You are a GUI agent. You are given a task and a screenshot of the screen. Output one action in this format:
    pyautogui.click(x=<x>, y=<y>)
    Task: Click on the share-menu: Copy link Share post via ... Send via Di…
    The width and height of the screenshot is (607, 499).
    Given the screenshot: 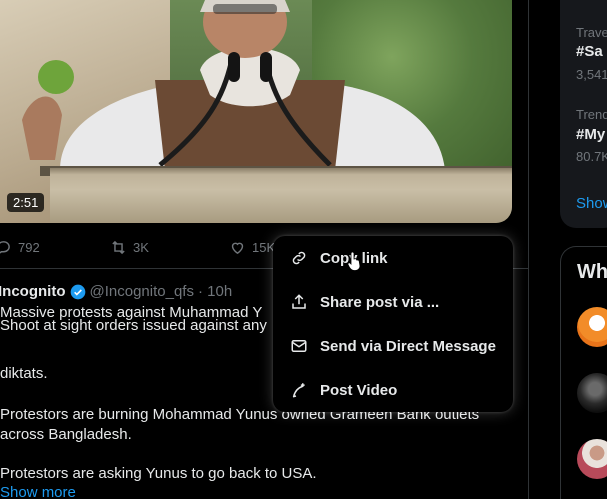 What is the action you would take?
    pyautogui.click(x=393, y=324)
    